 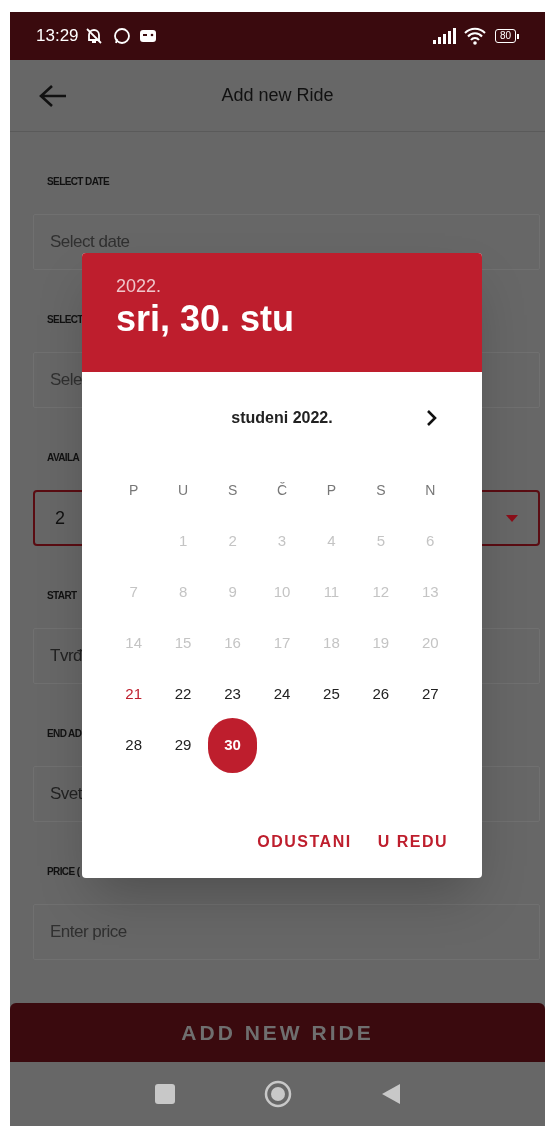 I want to click on gamepad-icon, so click(x=147, y=36).